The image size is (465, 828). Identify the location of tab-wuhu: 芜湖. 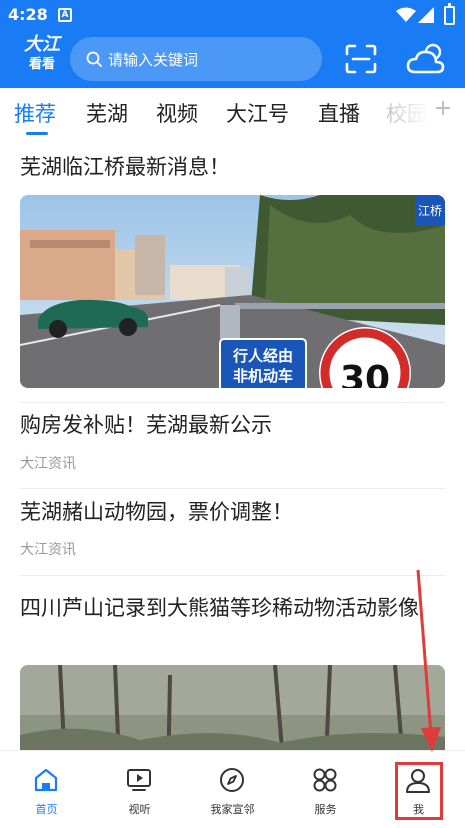
(107, 113).